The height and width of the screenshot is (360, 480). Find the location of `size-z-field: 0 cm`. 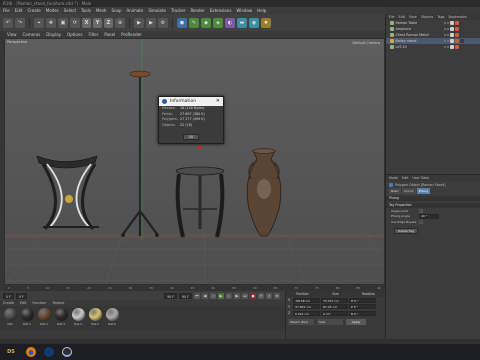

size-z-field: 0 cm is located at coordinates (334, 313).